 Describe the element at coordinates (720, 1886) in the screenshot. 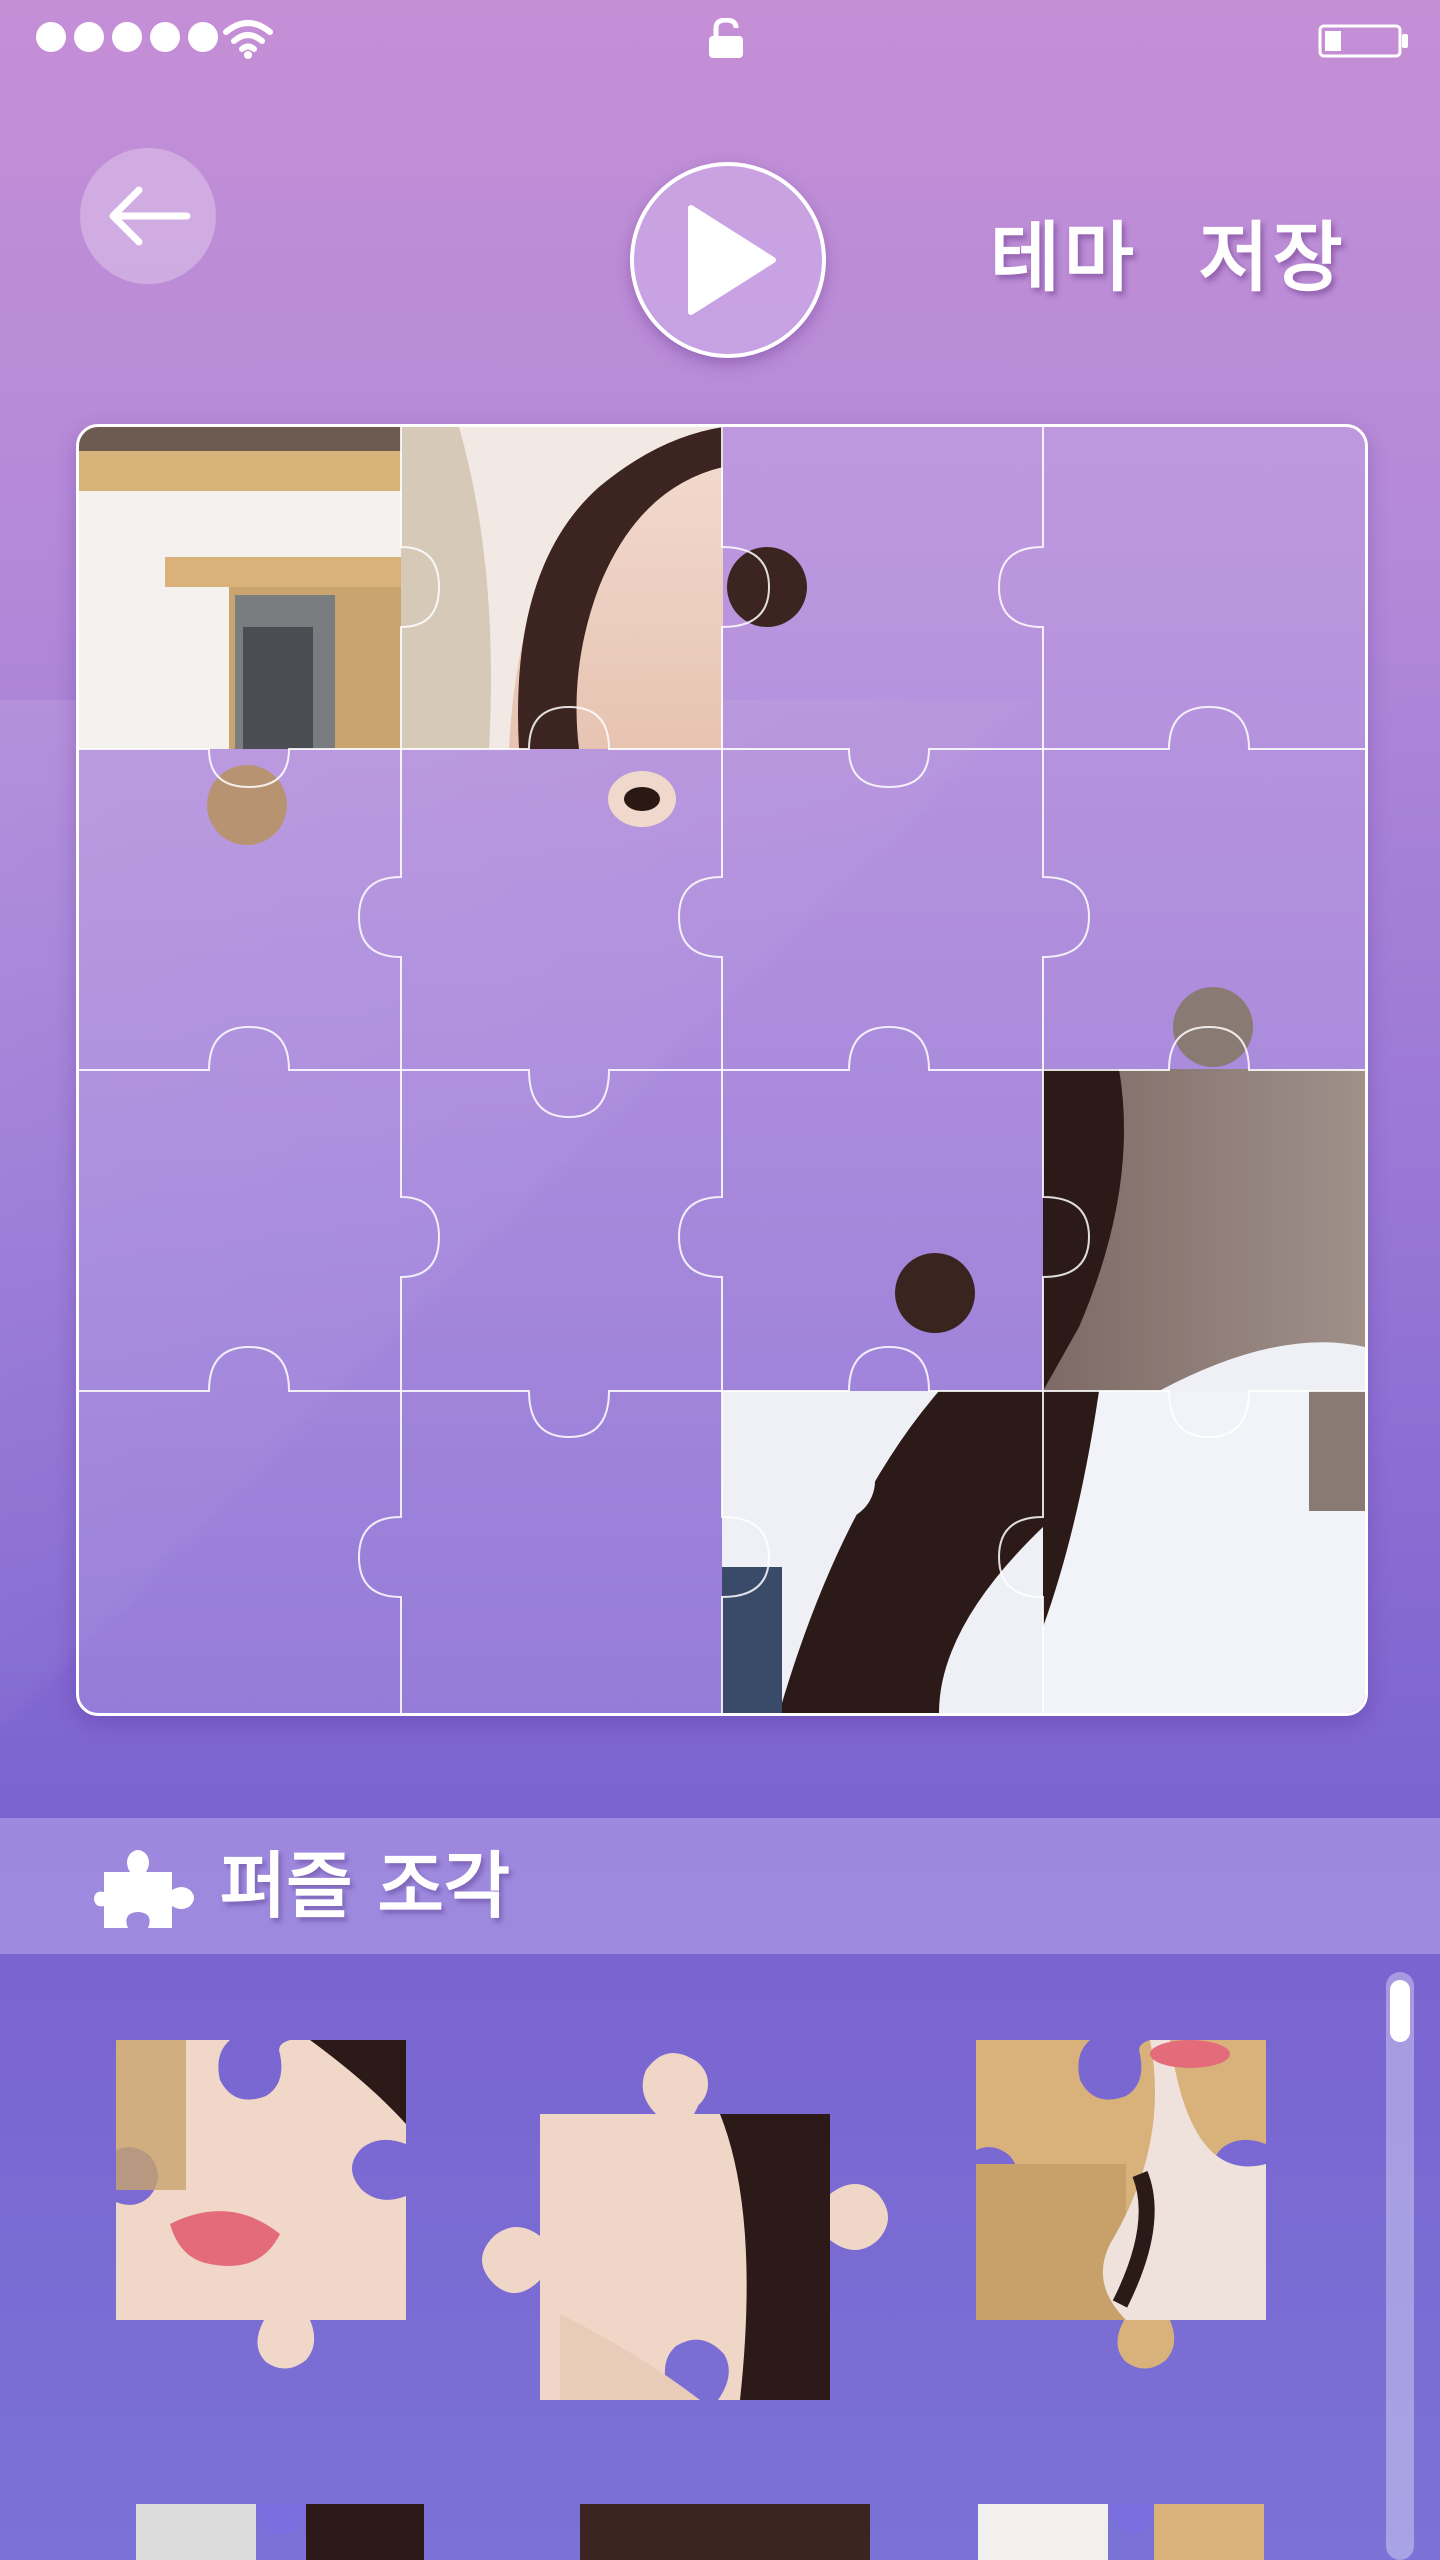

I see `puzzle-pieces-header: 퍼즐 조각` at that location.